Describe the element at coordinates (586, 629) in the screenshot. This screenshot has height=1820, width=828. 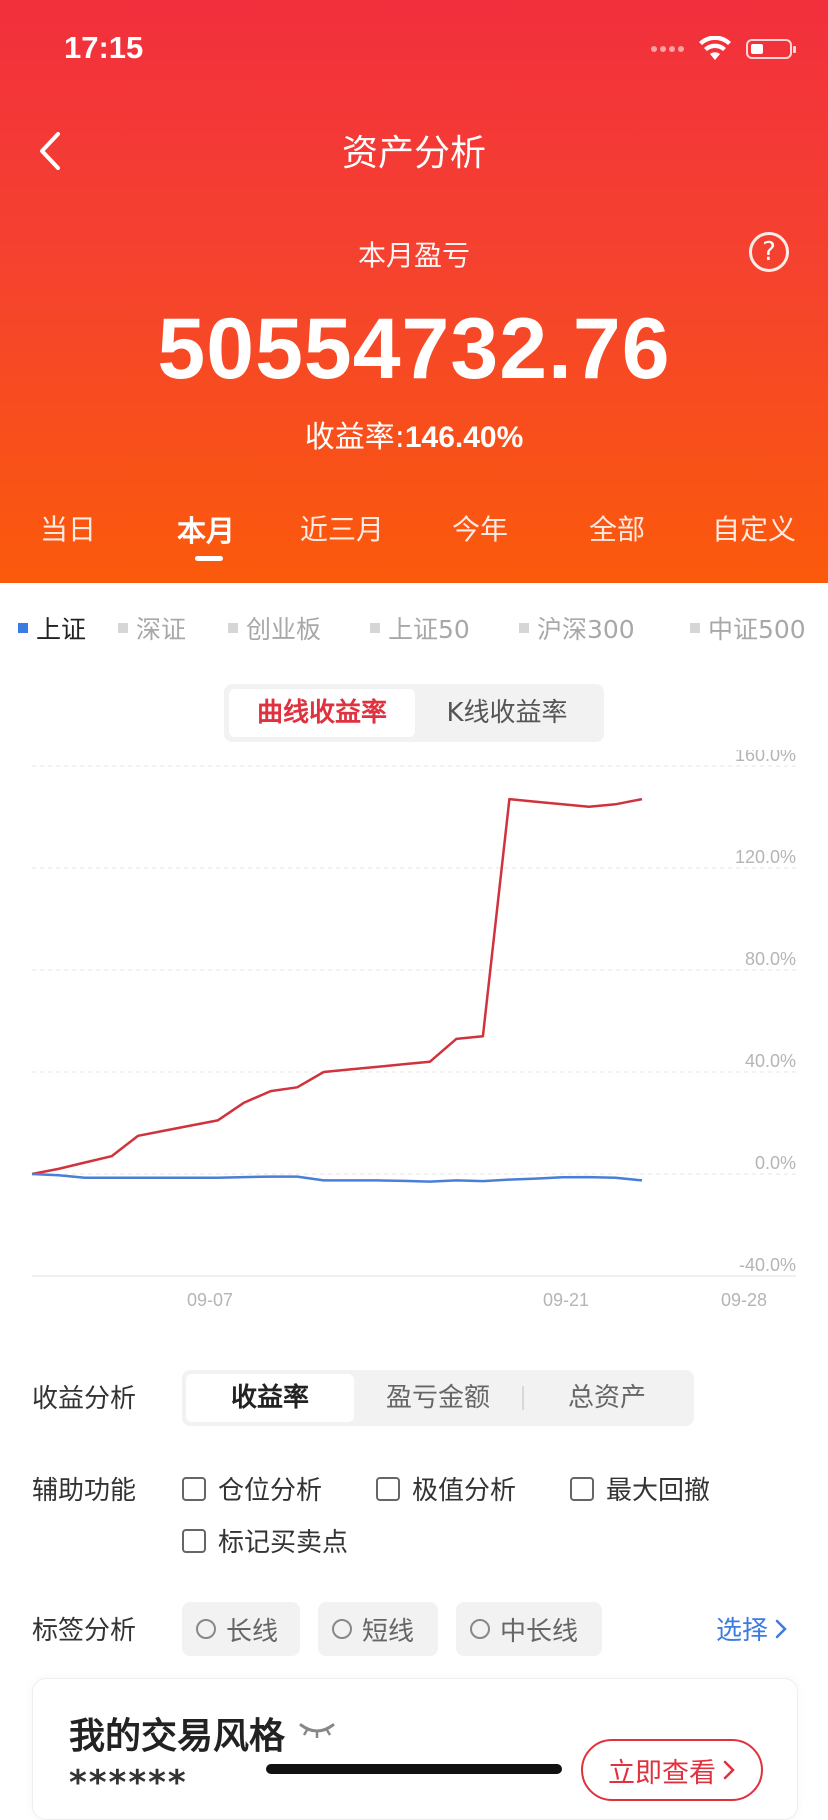
I see `index-label: 沪深300` at that location.